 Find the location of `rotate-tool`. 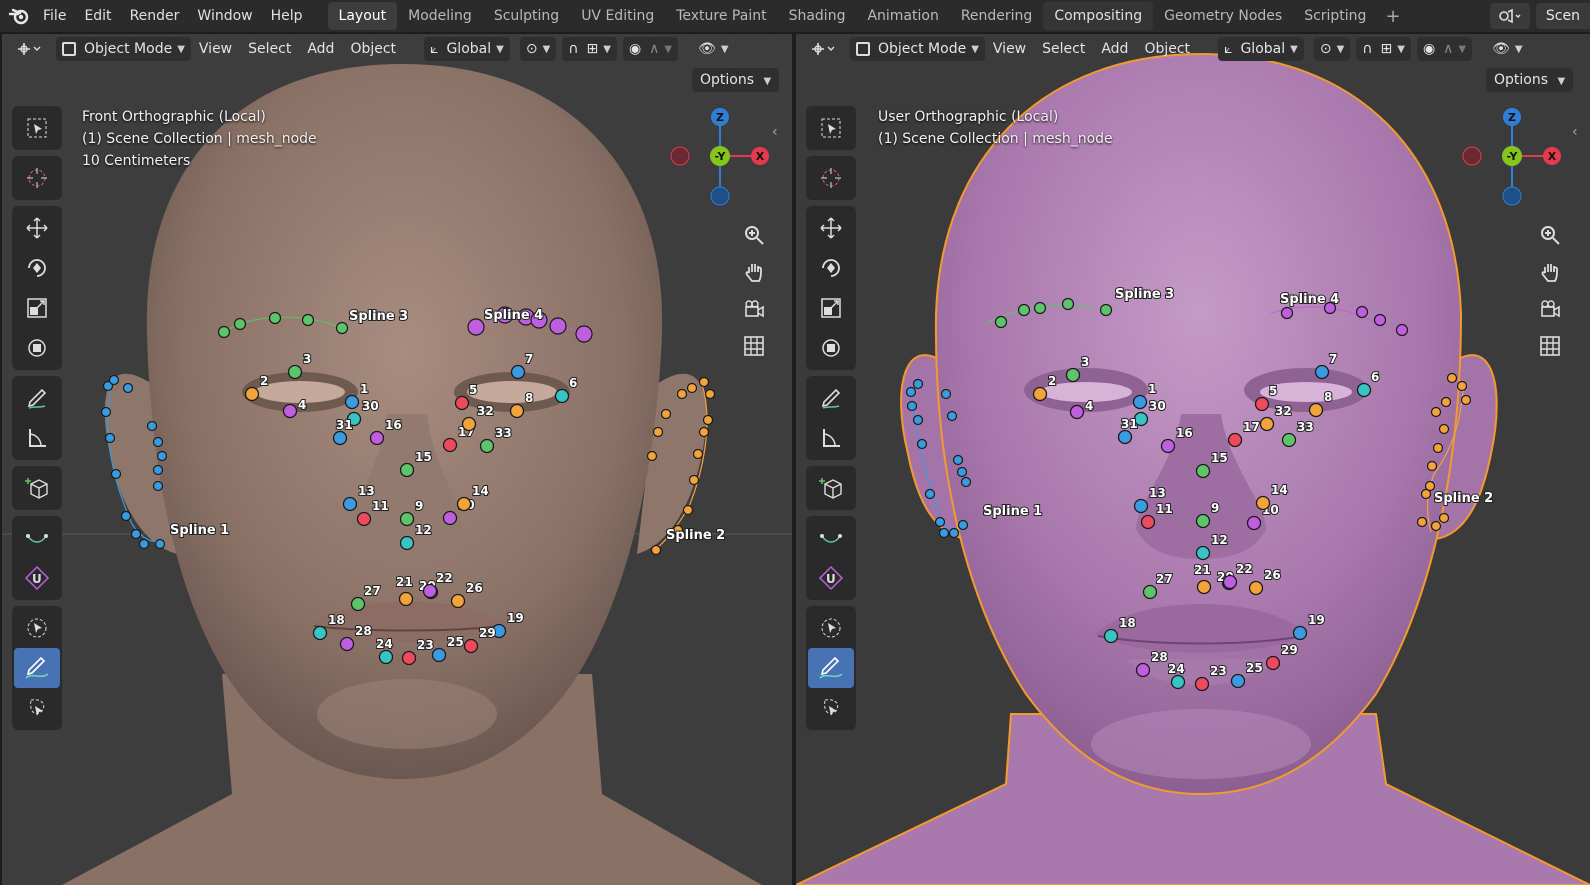

rotate-tool is located at coordinates (37, 268).